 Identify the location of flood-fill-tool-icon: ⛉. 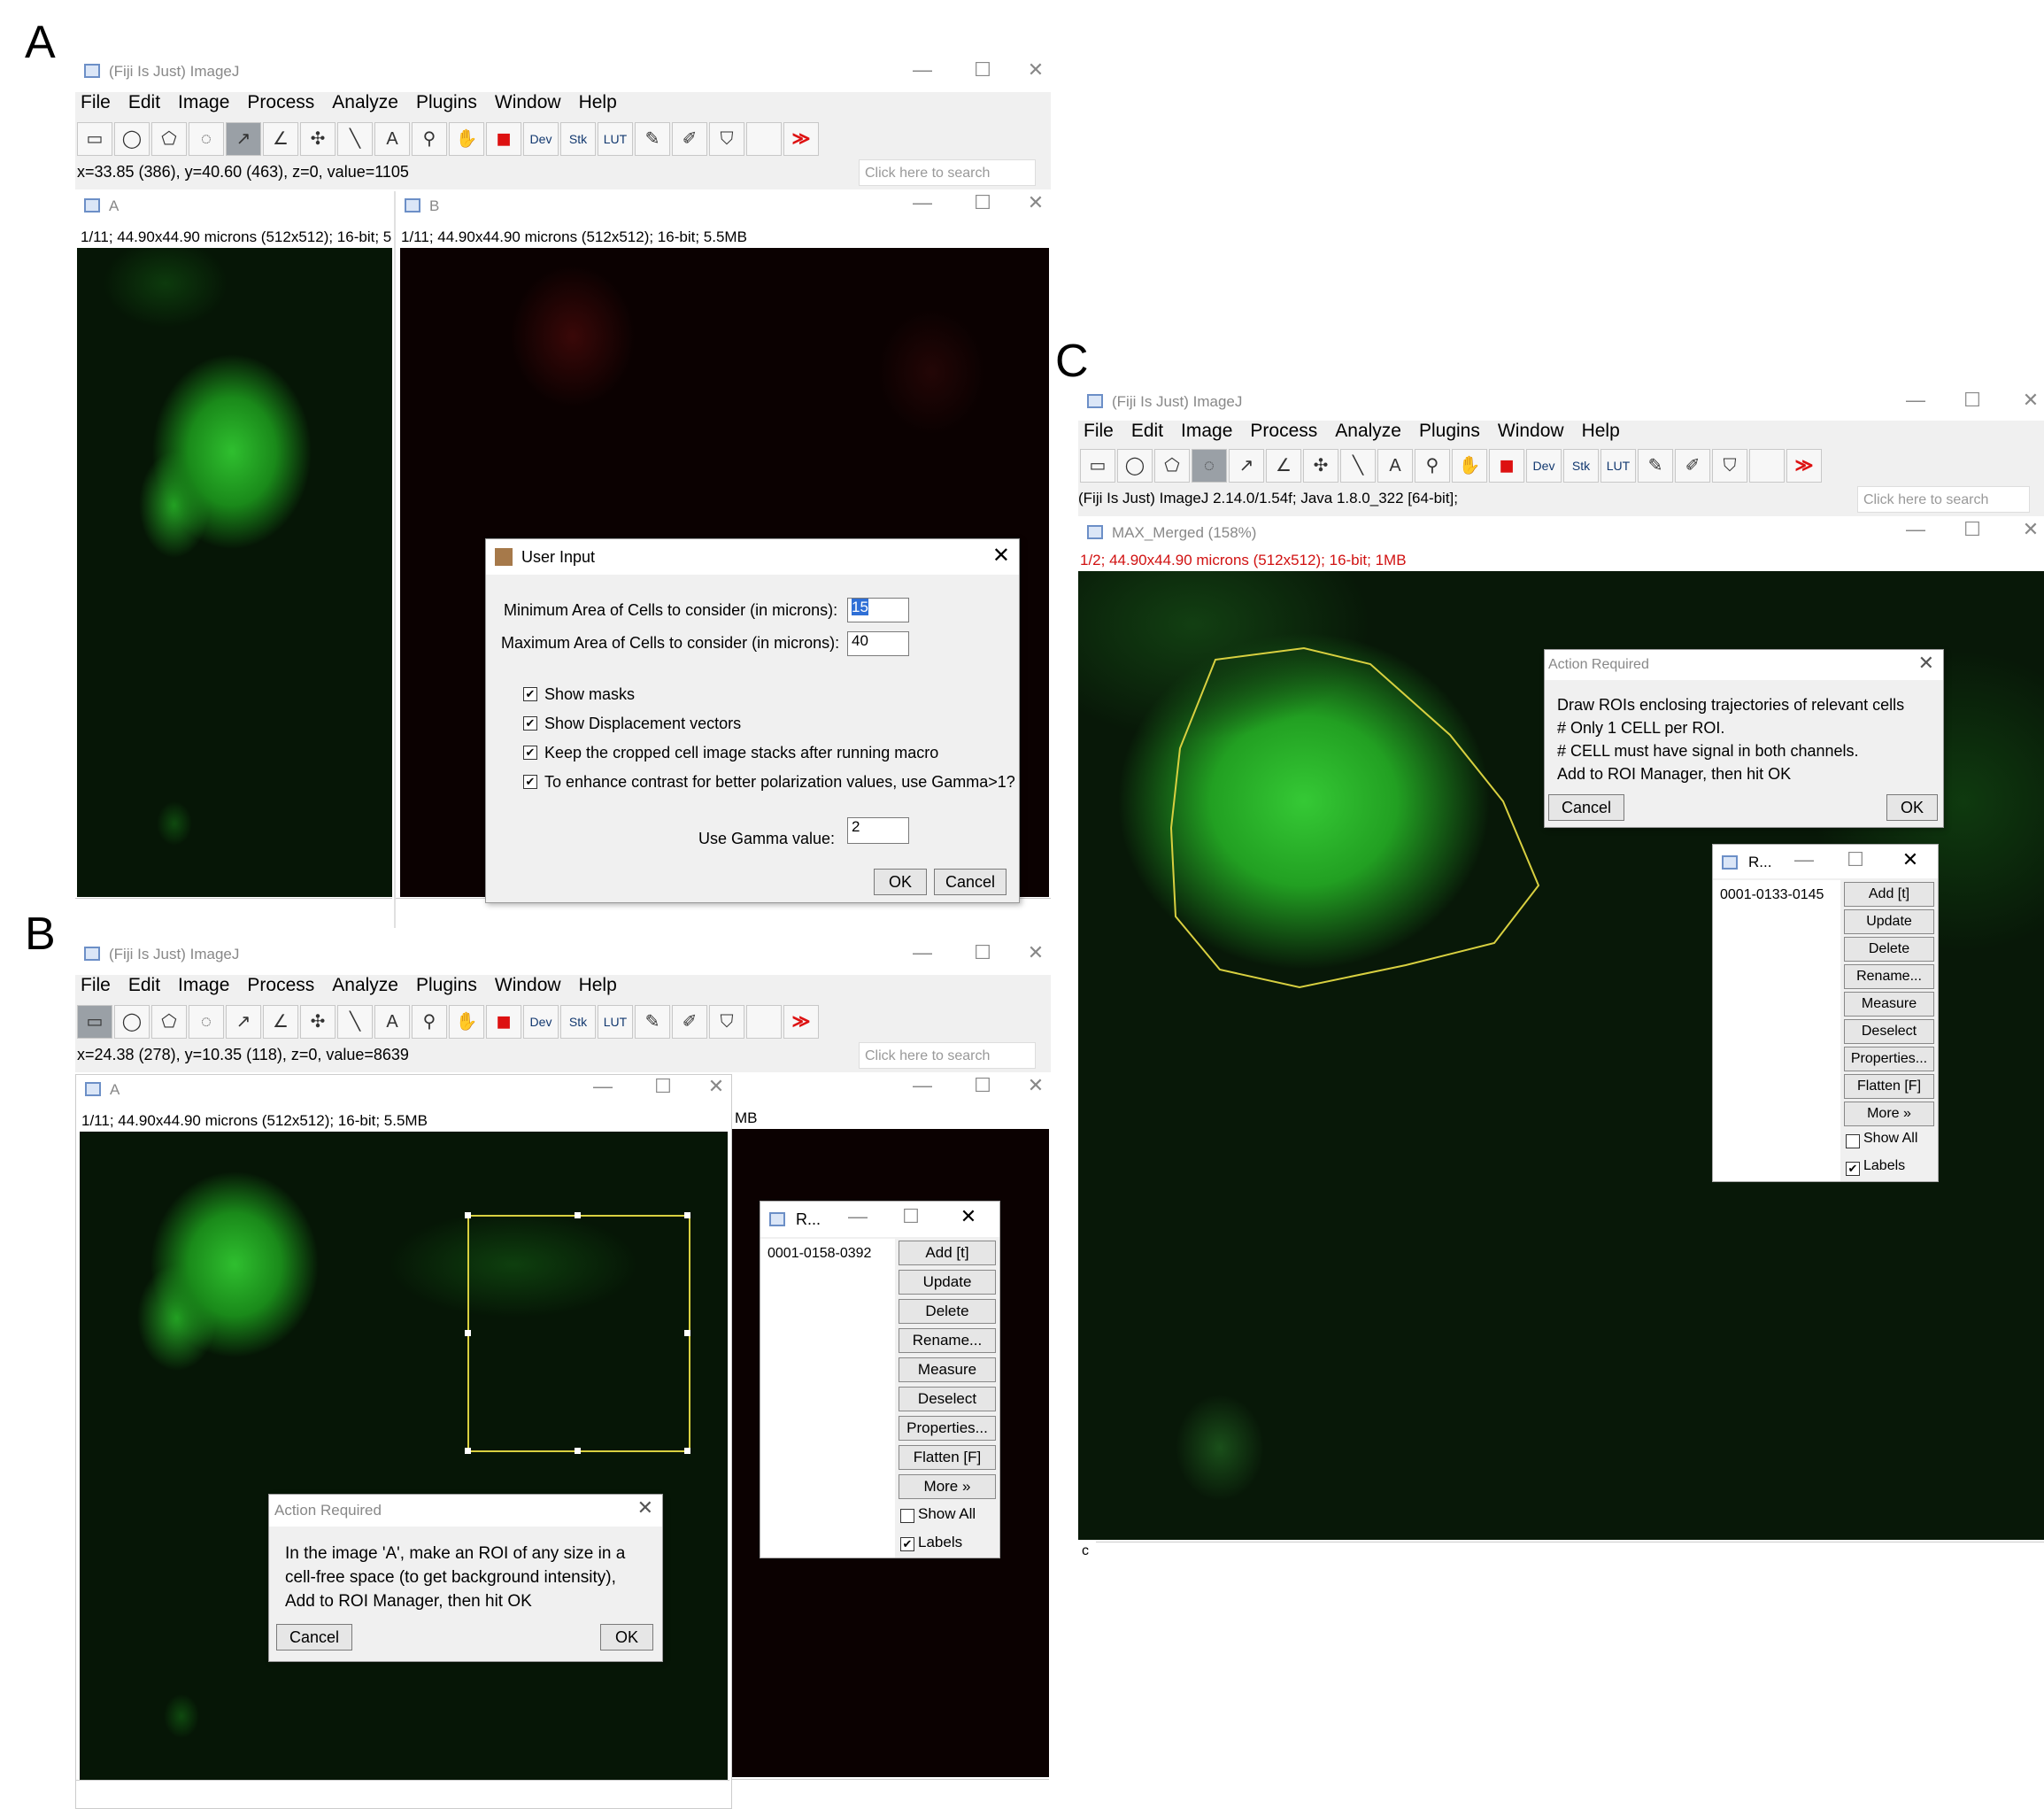
(1729, 466).